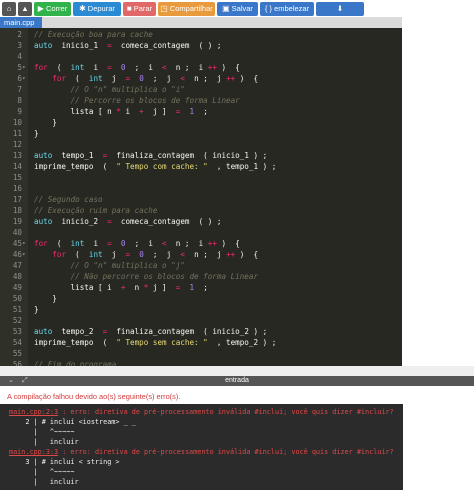 The image size is (474, 490). I want to click on output-label: entrada, so click(237, 380).